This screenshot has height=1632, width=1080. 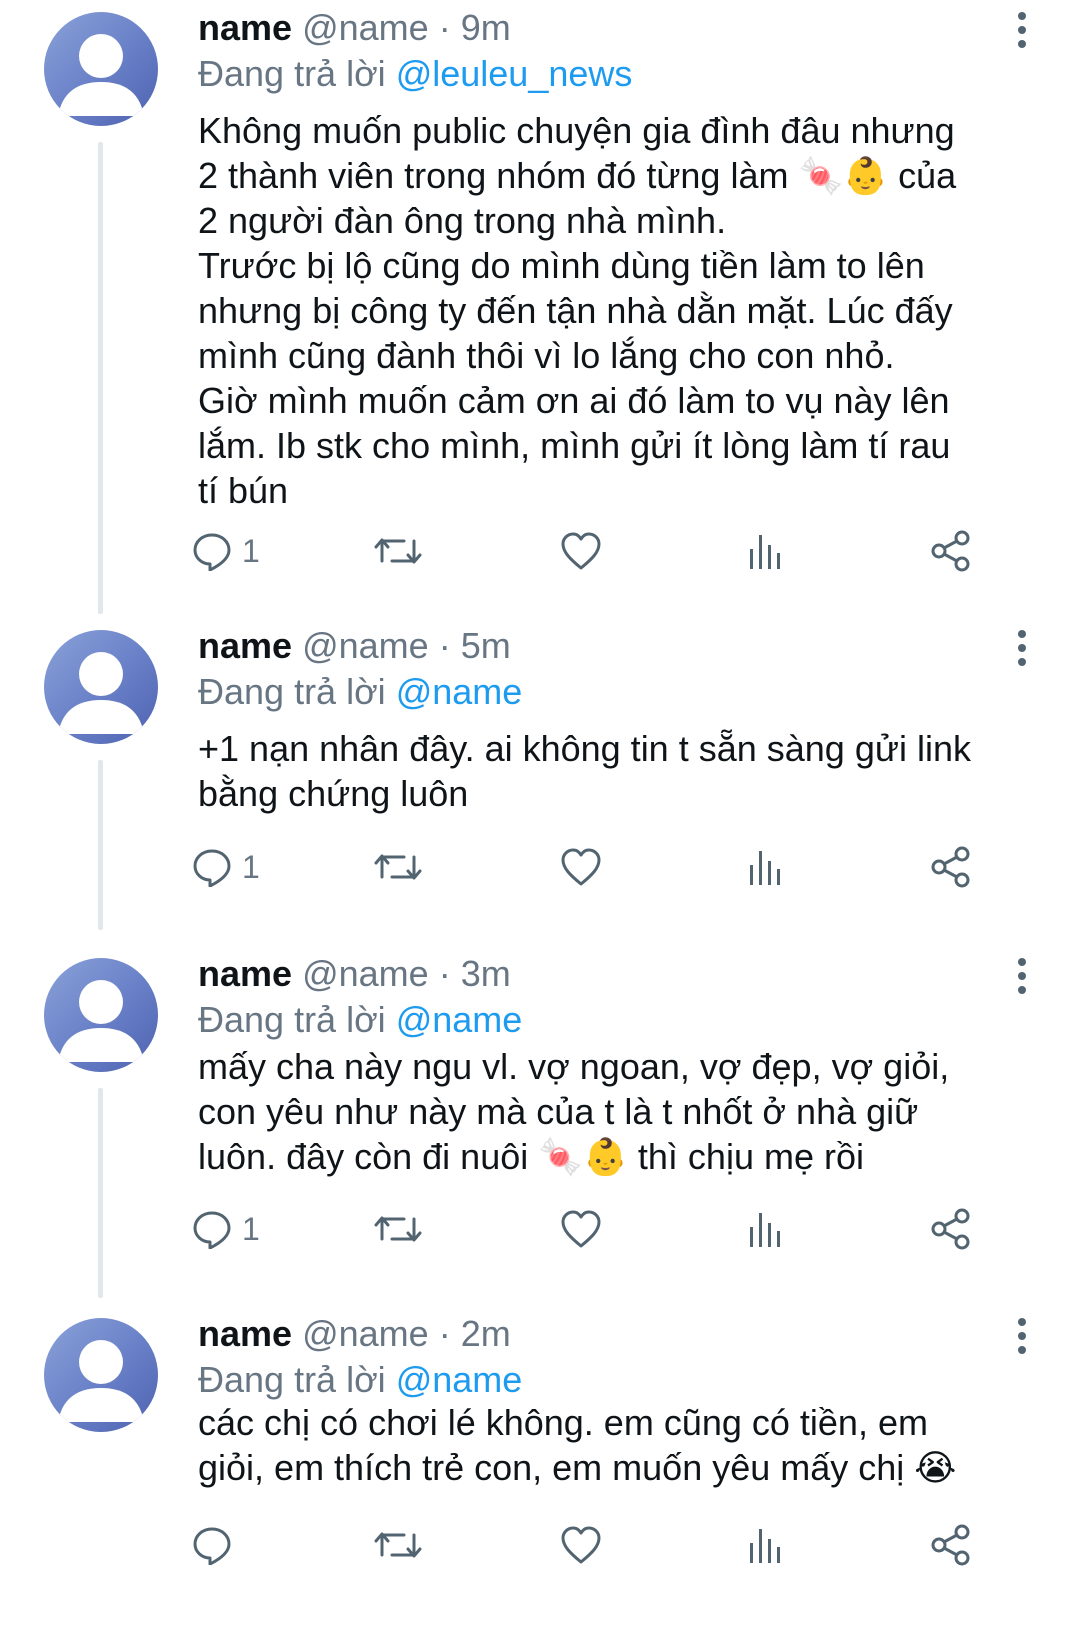 I want to click on tweet-actions, so click(x=540, y=1545).